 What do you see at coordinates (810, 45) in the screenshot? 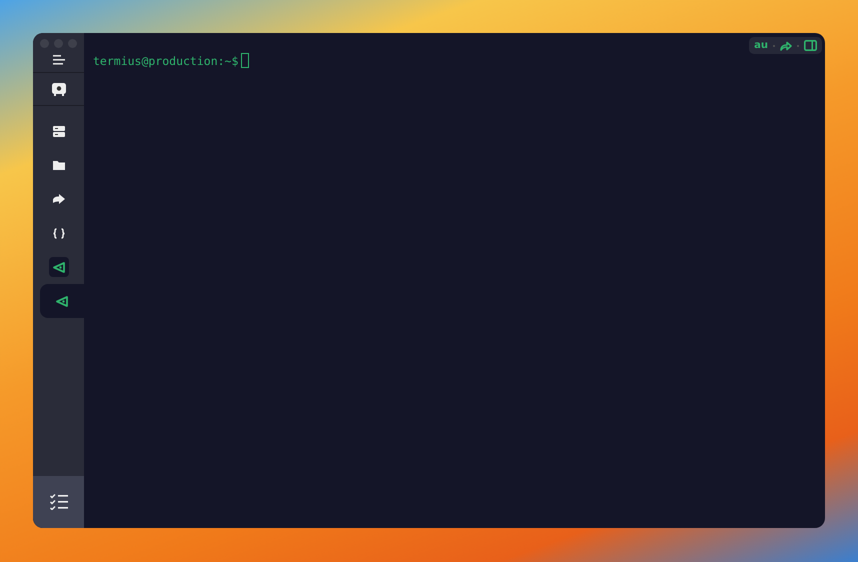
I see `split-panel-icon` at bounding box center [810, 45].